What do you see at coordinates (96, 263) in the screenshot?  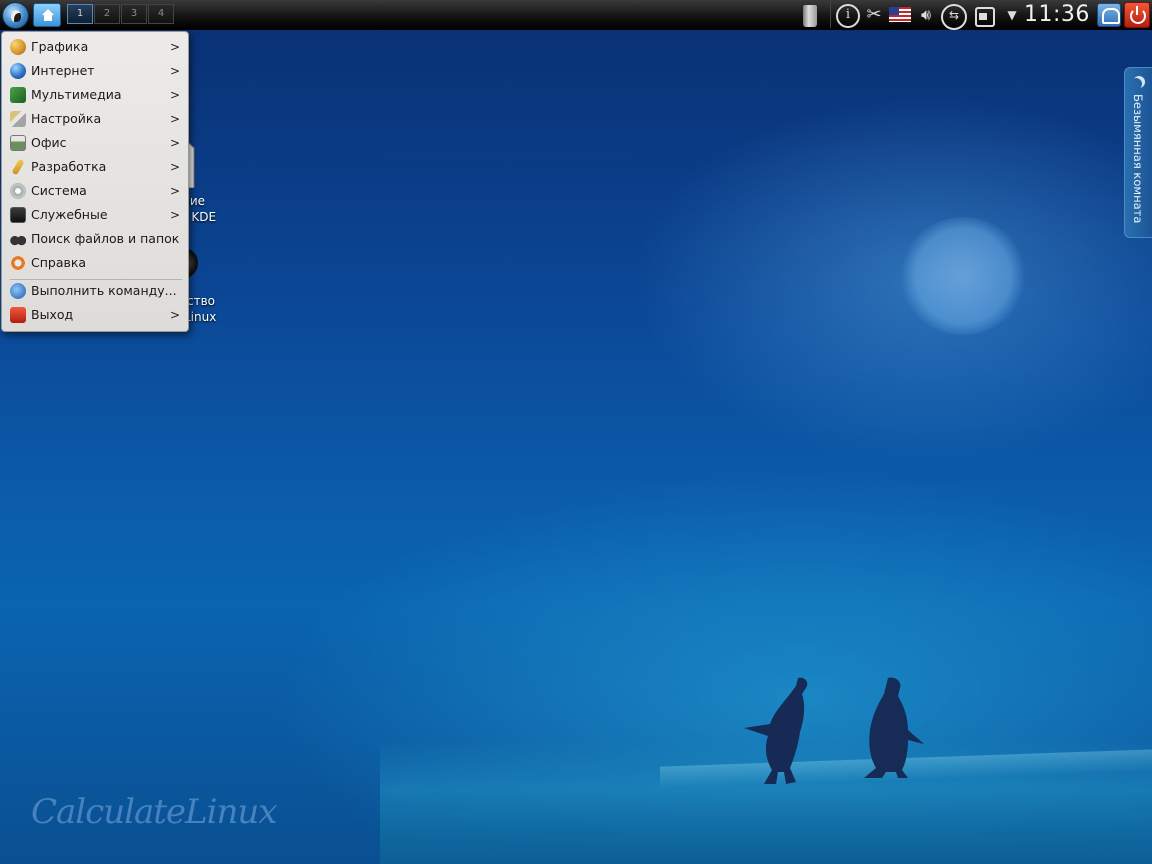 I see `menu-item-help: Справка` at bounding box center [96, 263].